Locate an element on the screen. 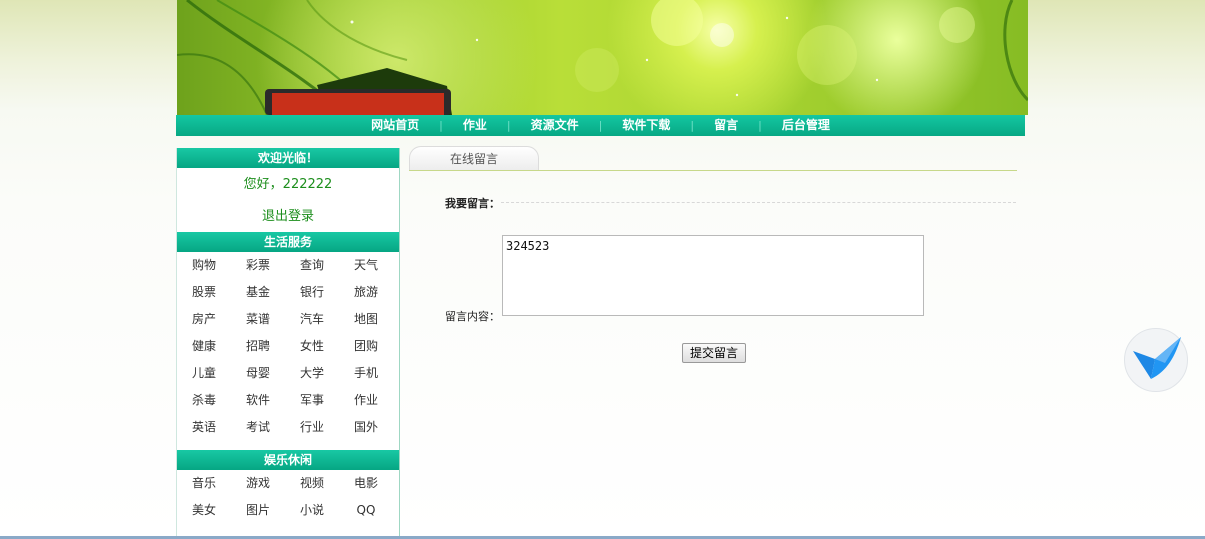 The width and height of the screenshot is (1205, 539). life-link: 股票 is located at coordinates (204, 292).